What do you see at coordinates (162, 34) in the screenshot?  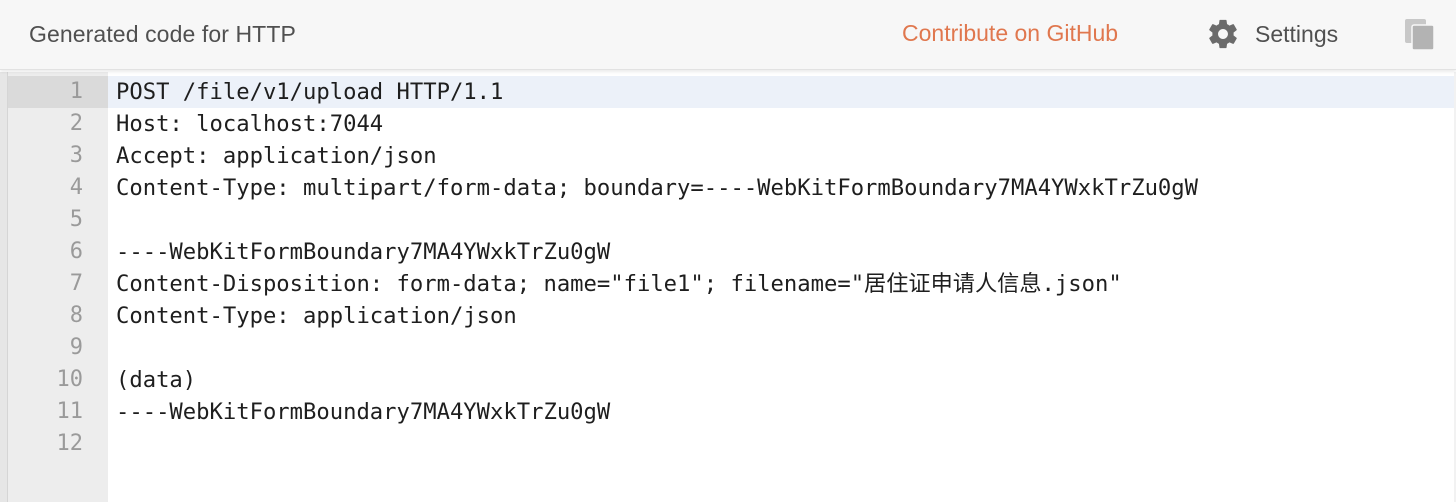 I see `panel-title: Generated code for HTTP` at bounding box center [162, 34].